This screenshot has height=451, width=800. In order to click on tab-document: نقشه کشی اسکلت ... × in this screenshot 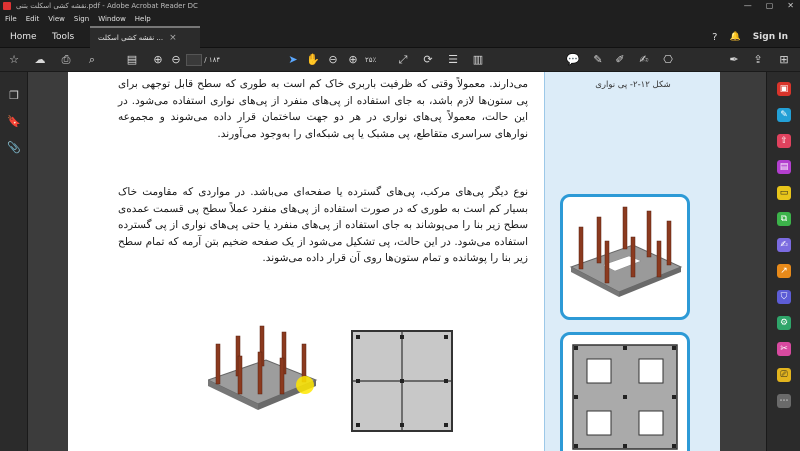, I will do `click(145, 37)`.